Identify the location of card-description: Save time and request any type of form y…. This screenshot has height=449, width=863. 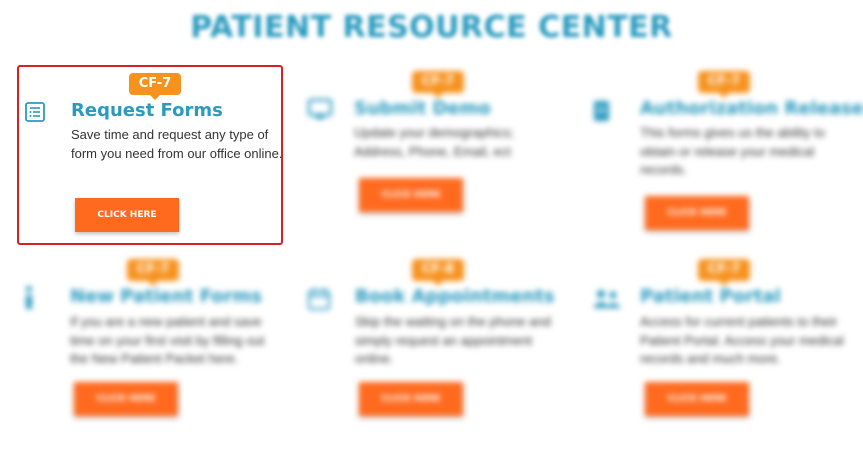
(177, 144).